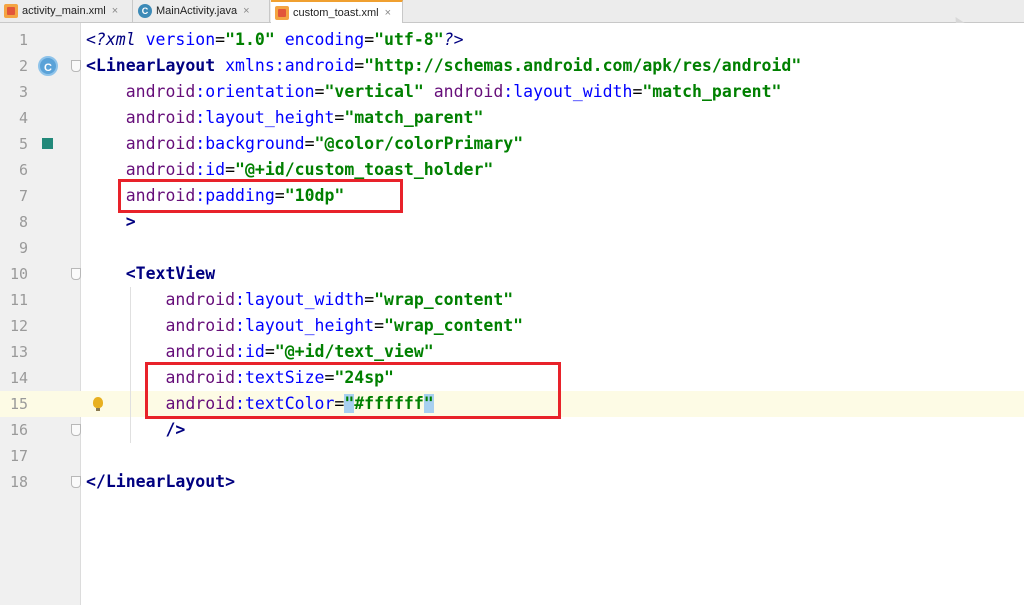 The height and width of the screenshot is (605, 1024). I want to click on code-text: </LinearLayout>, so click(160, 482).